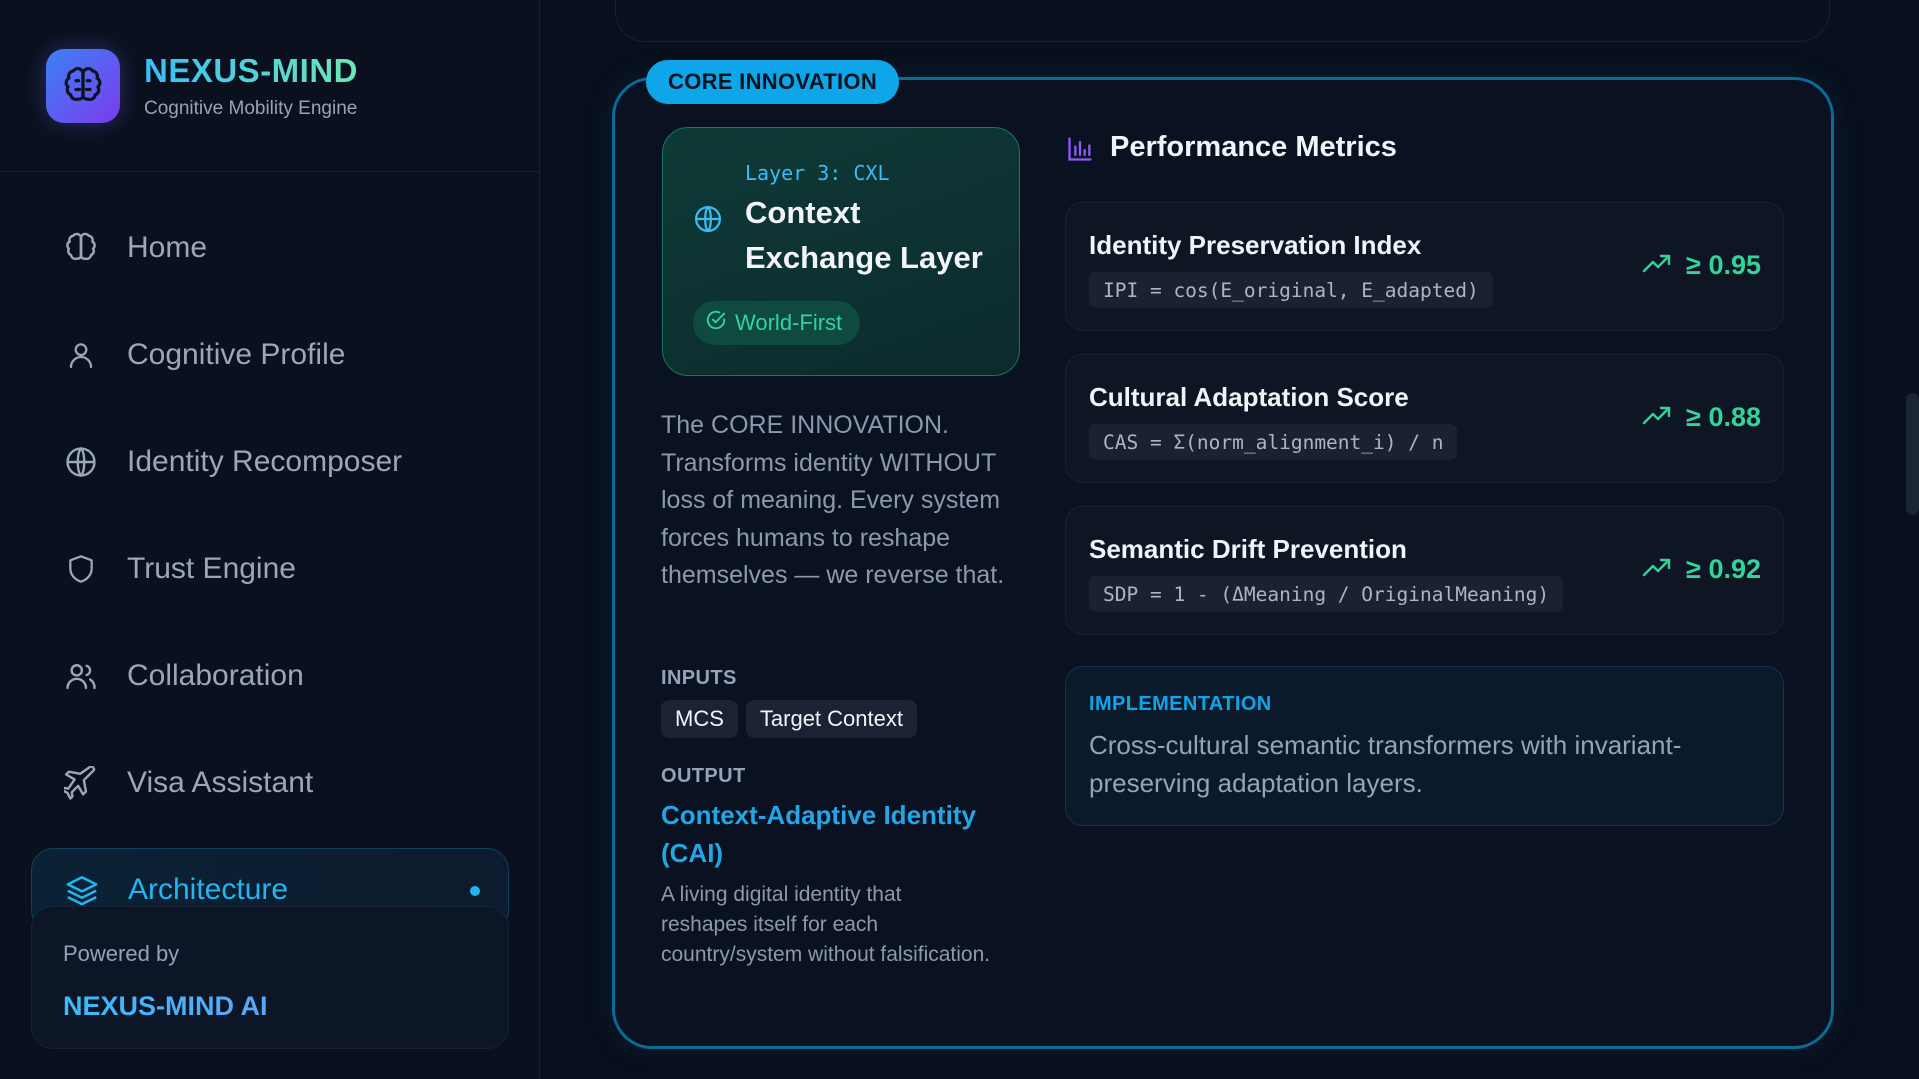 Image resolution: width=1919 pixels, height=1079 pixels. What do you see at coordinates (1723, 569) in the screenshot?
I see `metric-value-text: ≥ 0.92` at bounding box center [1723, 569].